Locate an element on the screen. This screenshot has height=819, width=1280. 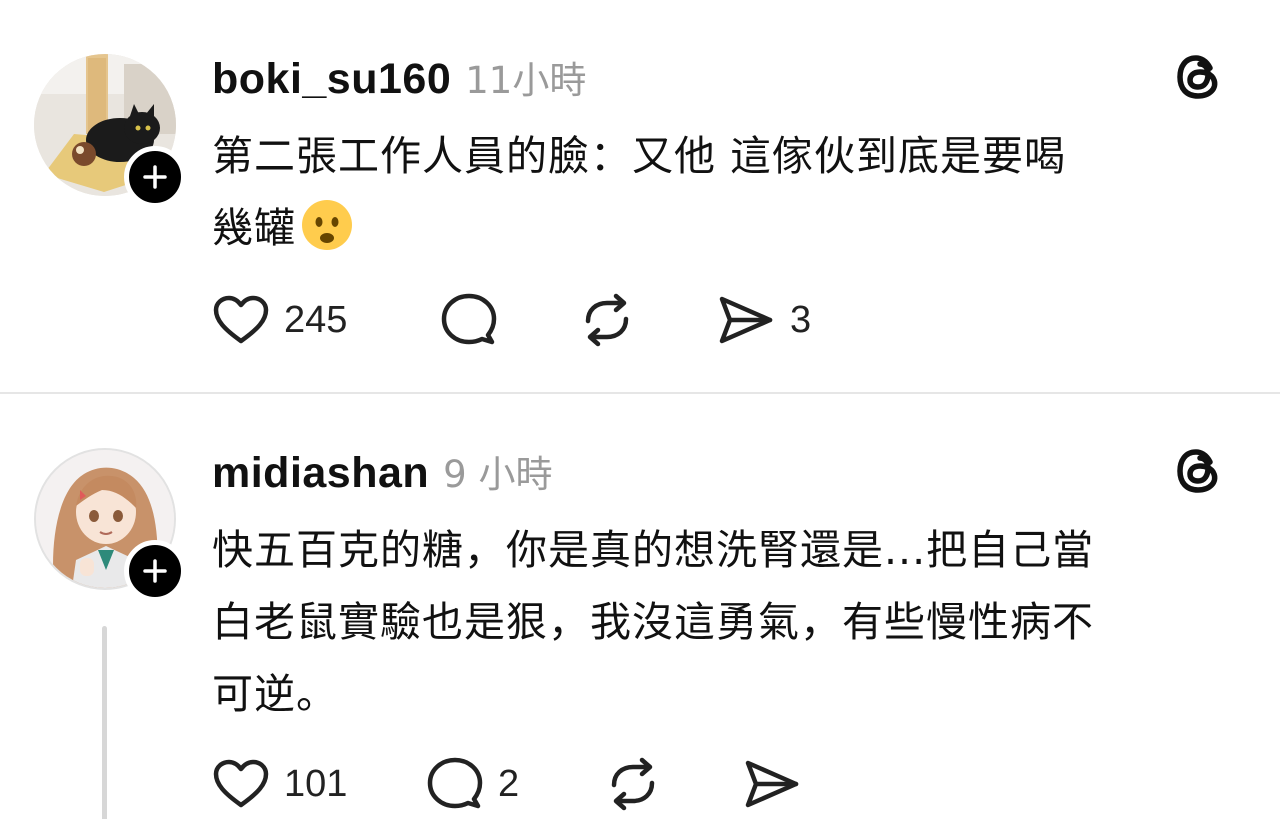
post-header: boki_su160 11小時 is located at coordinates (399, 78).